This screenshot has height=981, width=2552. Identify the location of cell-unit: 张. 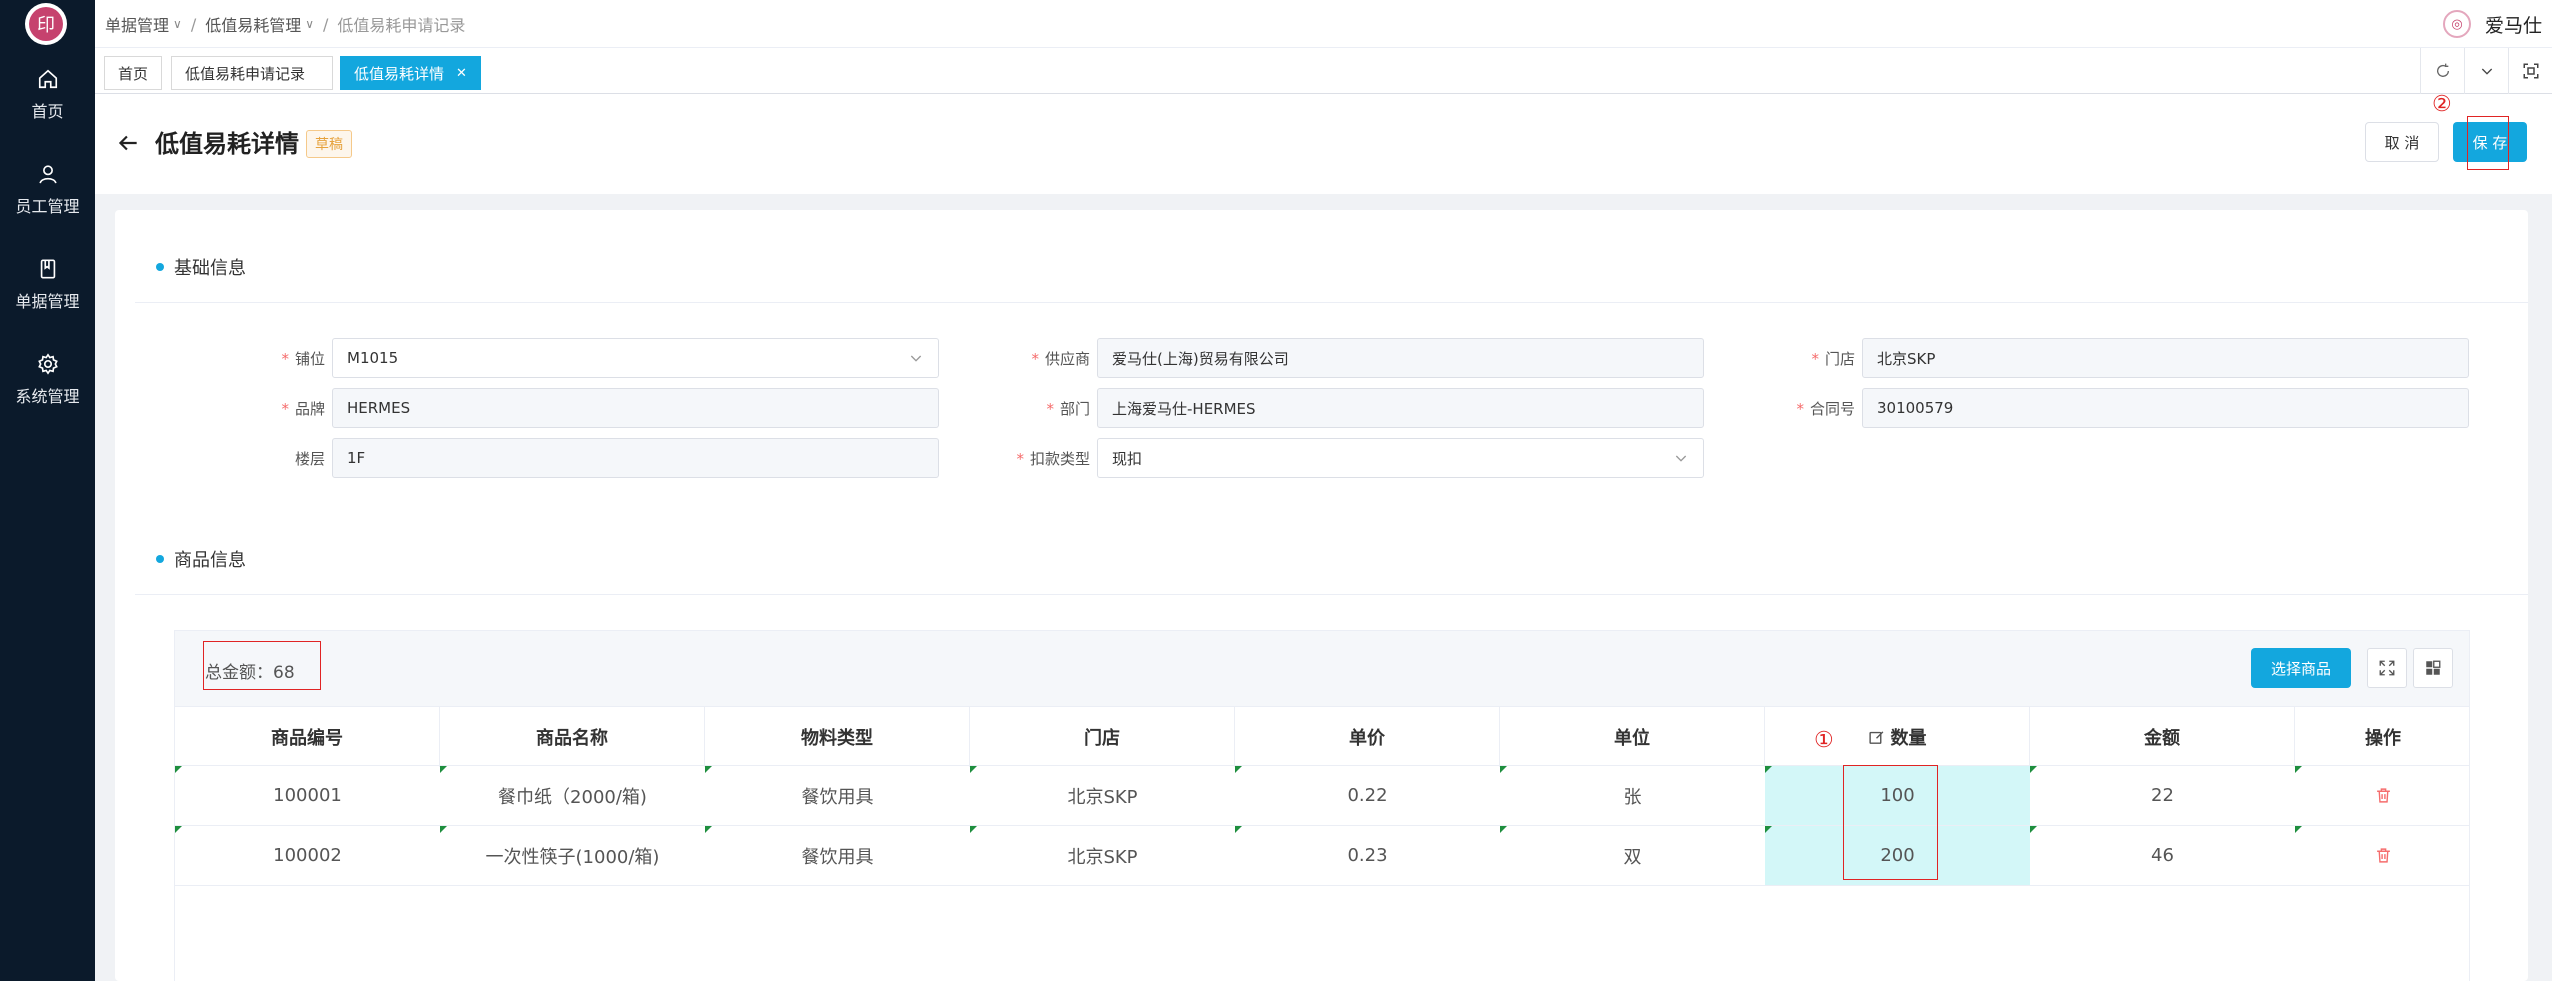
(1632, 797).